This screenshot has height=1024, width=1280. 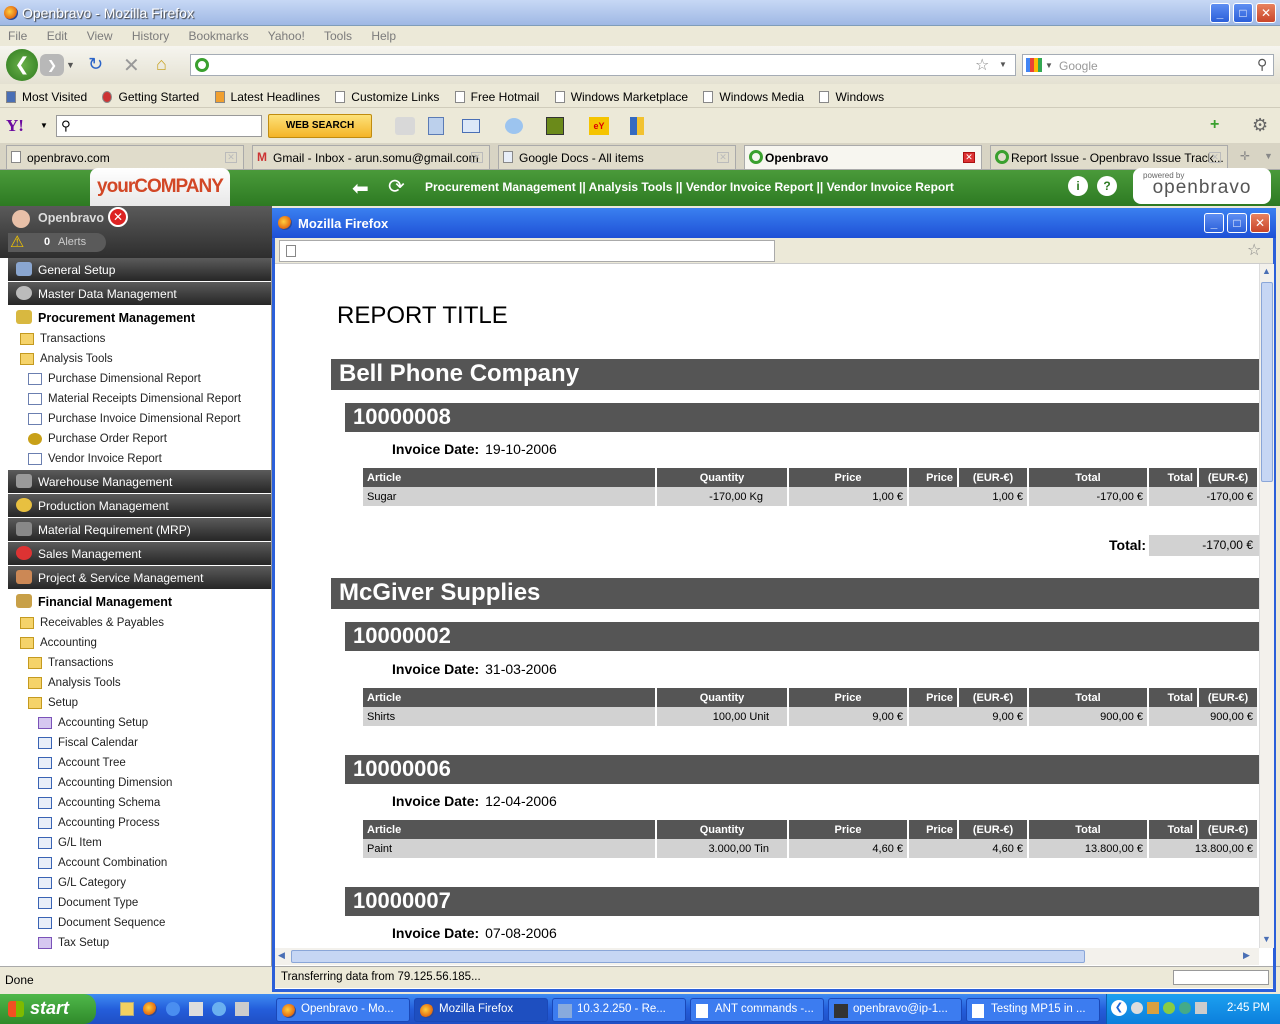 What do you see at coordinates (196, 1009) in the screenshot?
I see `recycle-icon` at bounding box center [196, 1009].